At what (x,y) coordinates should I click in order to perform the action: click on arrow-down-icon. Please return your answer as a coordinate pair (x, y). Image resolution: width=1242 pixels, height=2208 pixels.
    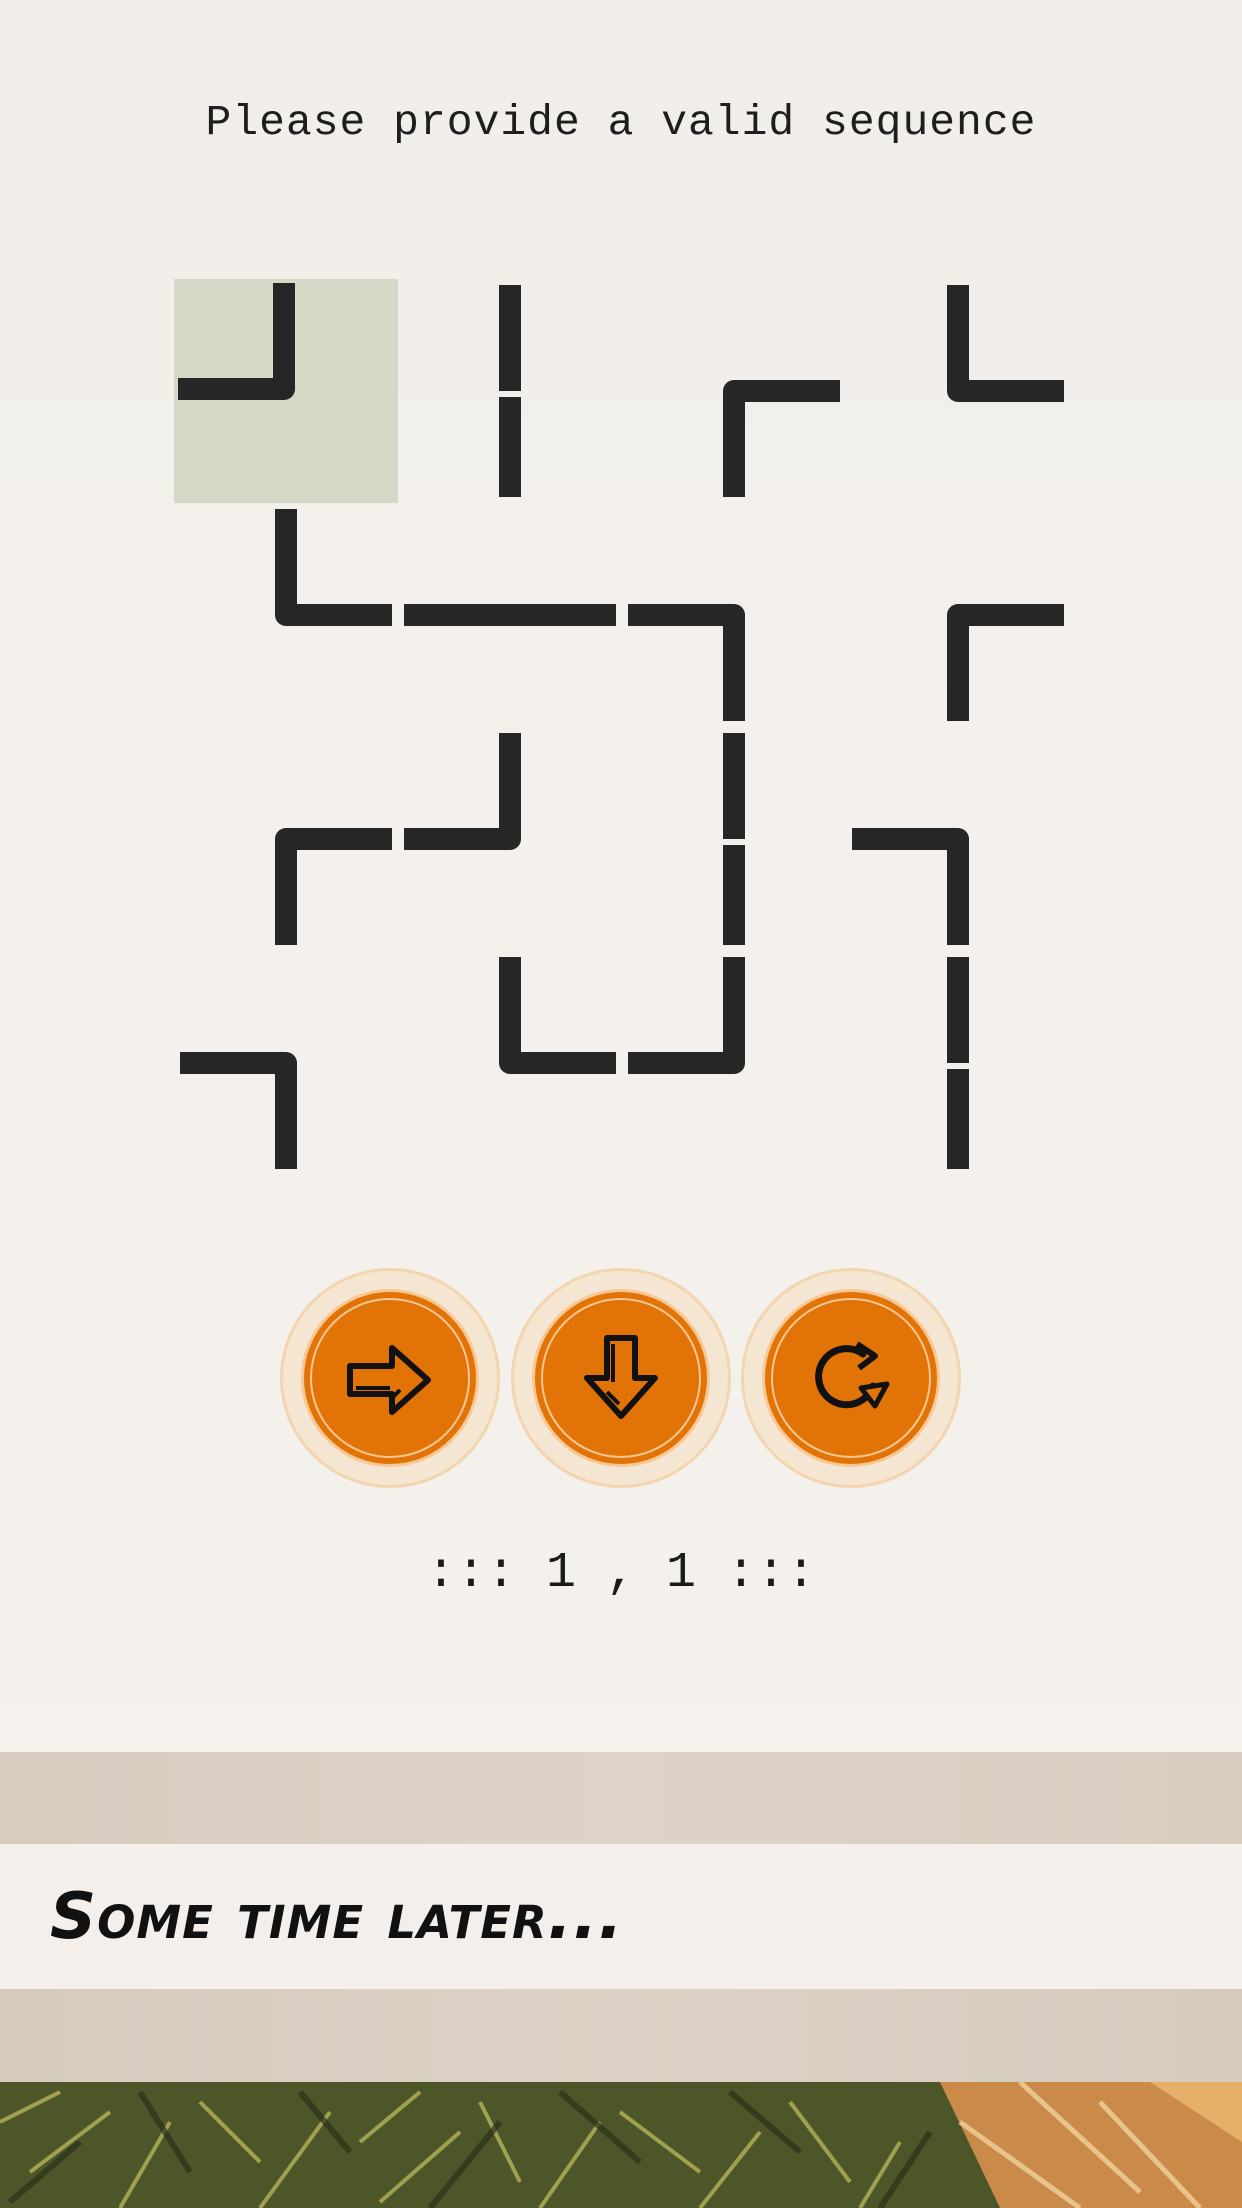
    Looking at the image, I should click on (621, 1377).